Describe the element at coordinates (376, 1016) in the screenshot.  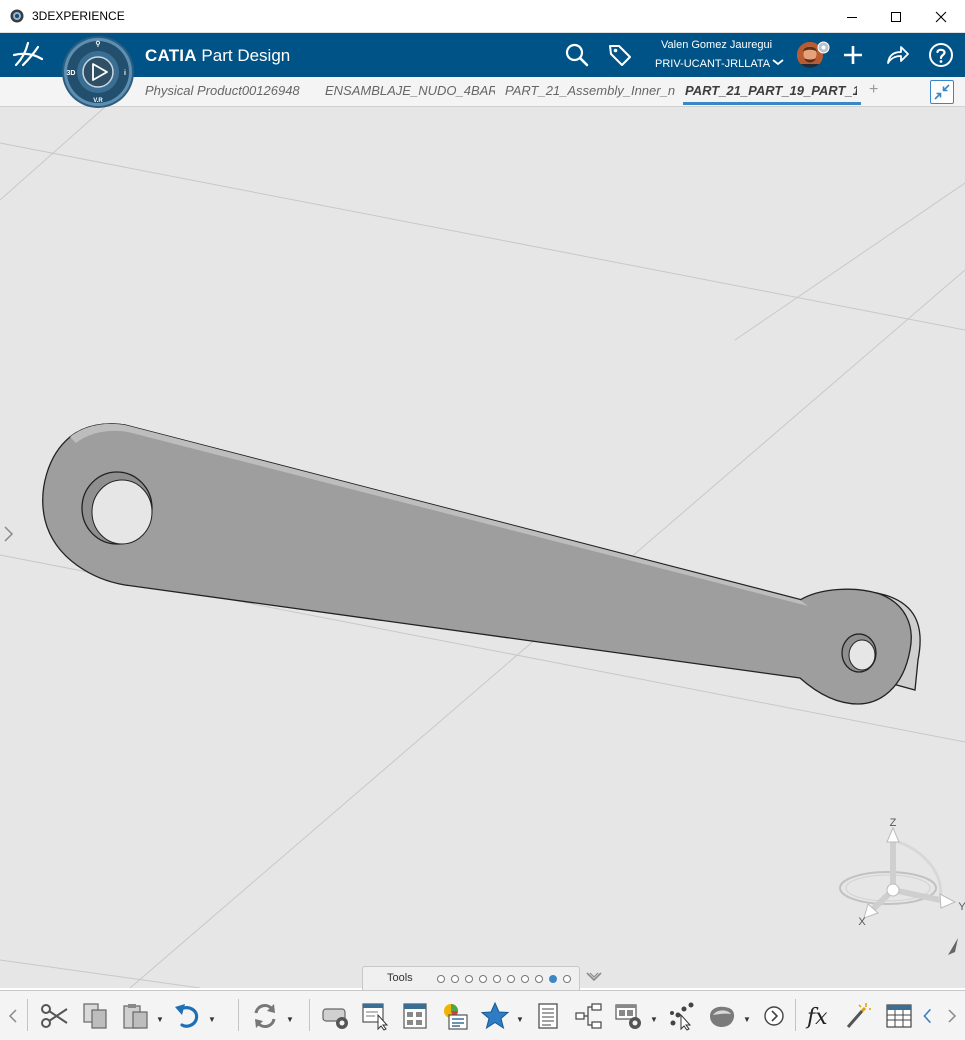
I see `select-mode-button` at that location.